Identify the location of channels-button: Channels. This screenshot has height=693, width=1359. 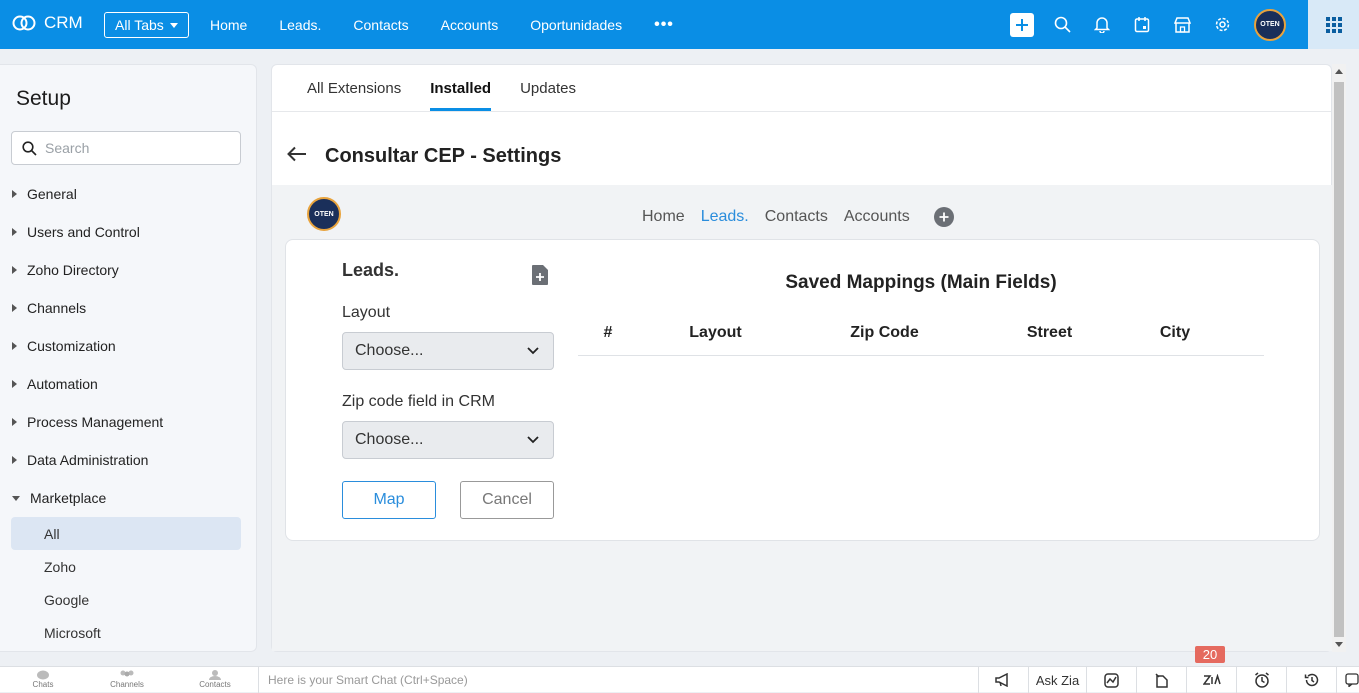
(127, 680).